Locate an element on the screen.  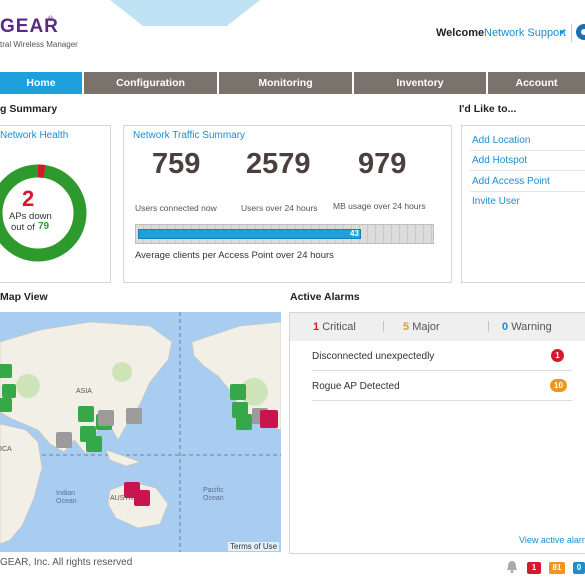
settings-icon is located at coordinates (580, 32).